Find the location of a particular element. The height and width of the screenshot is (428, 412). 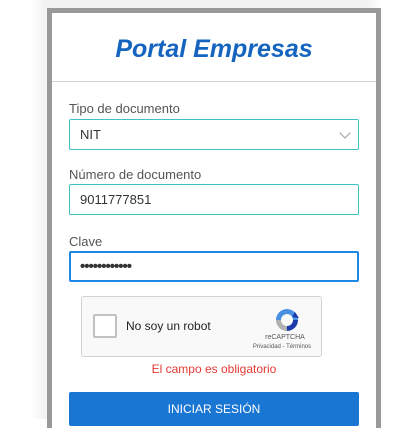

recaptcha-label: No soy un robot is located at coordinates (168, 326).